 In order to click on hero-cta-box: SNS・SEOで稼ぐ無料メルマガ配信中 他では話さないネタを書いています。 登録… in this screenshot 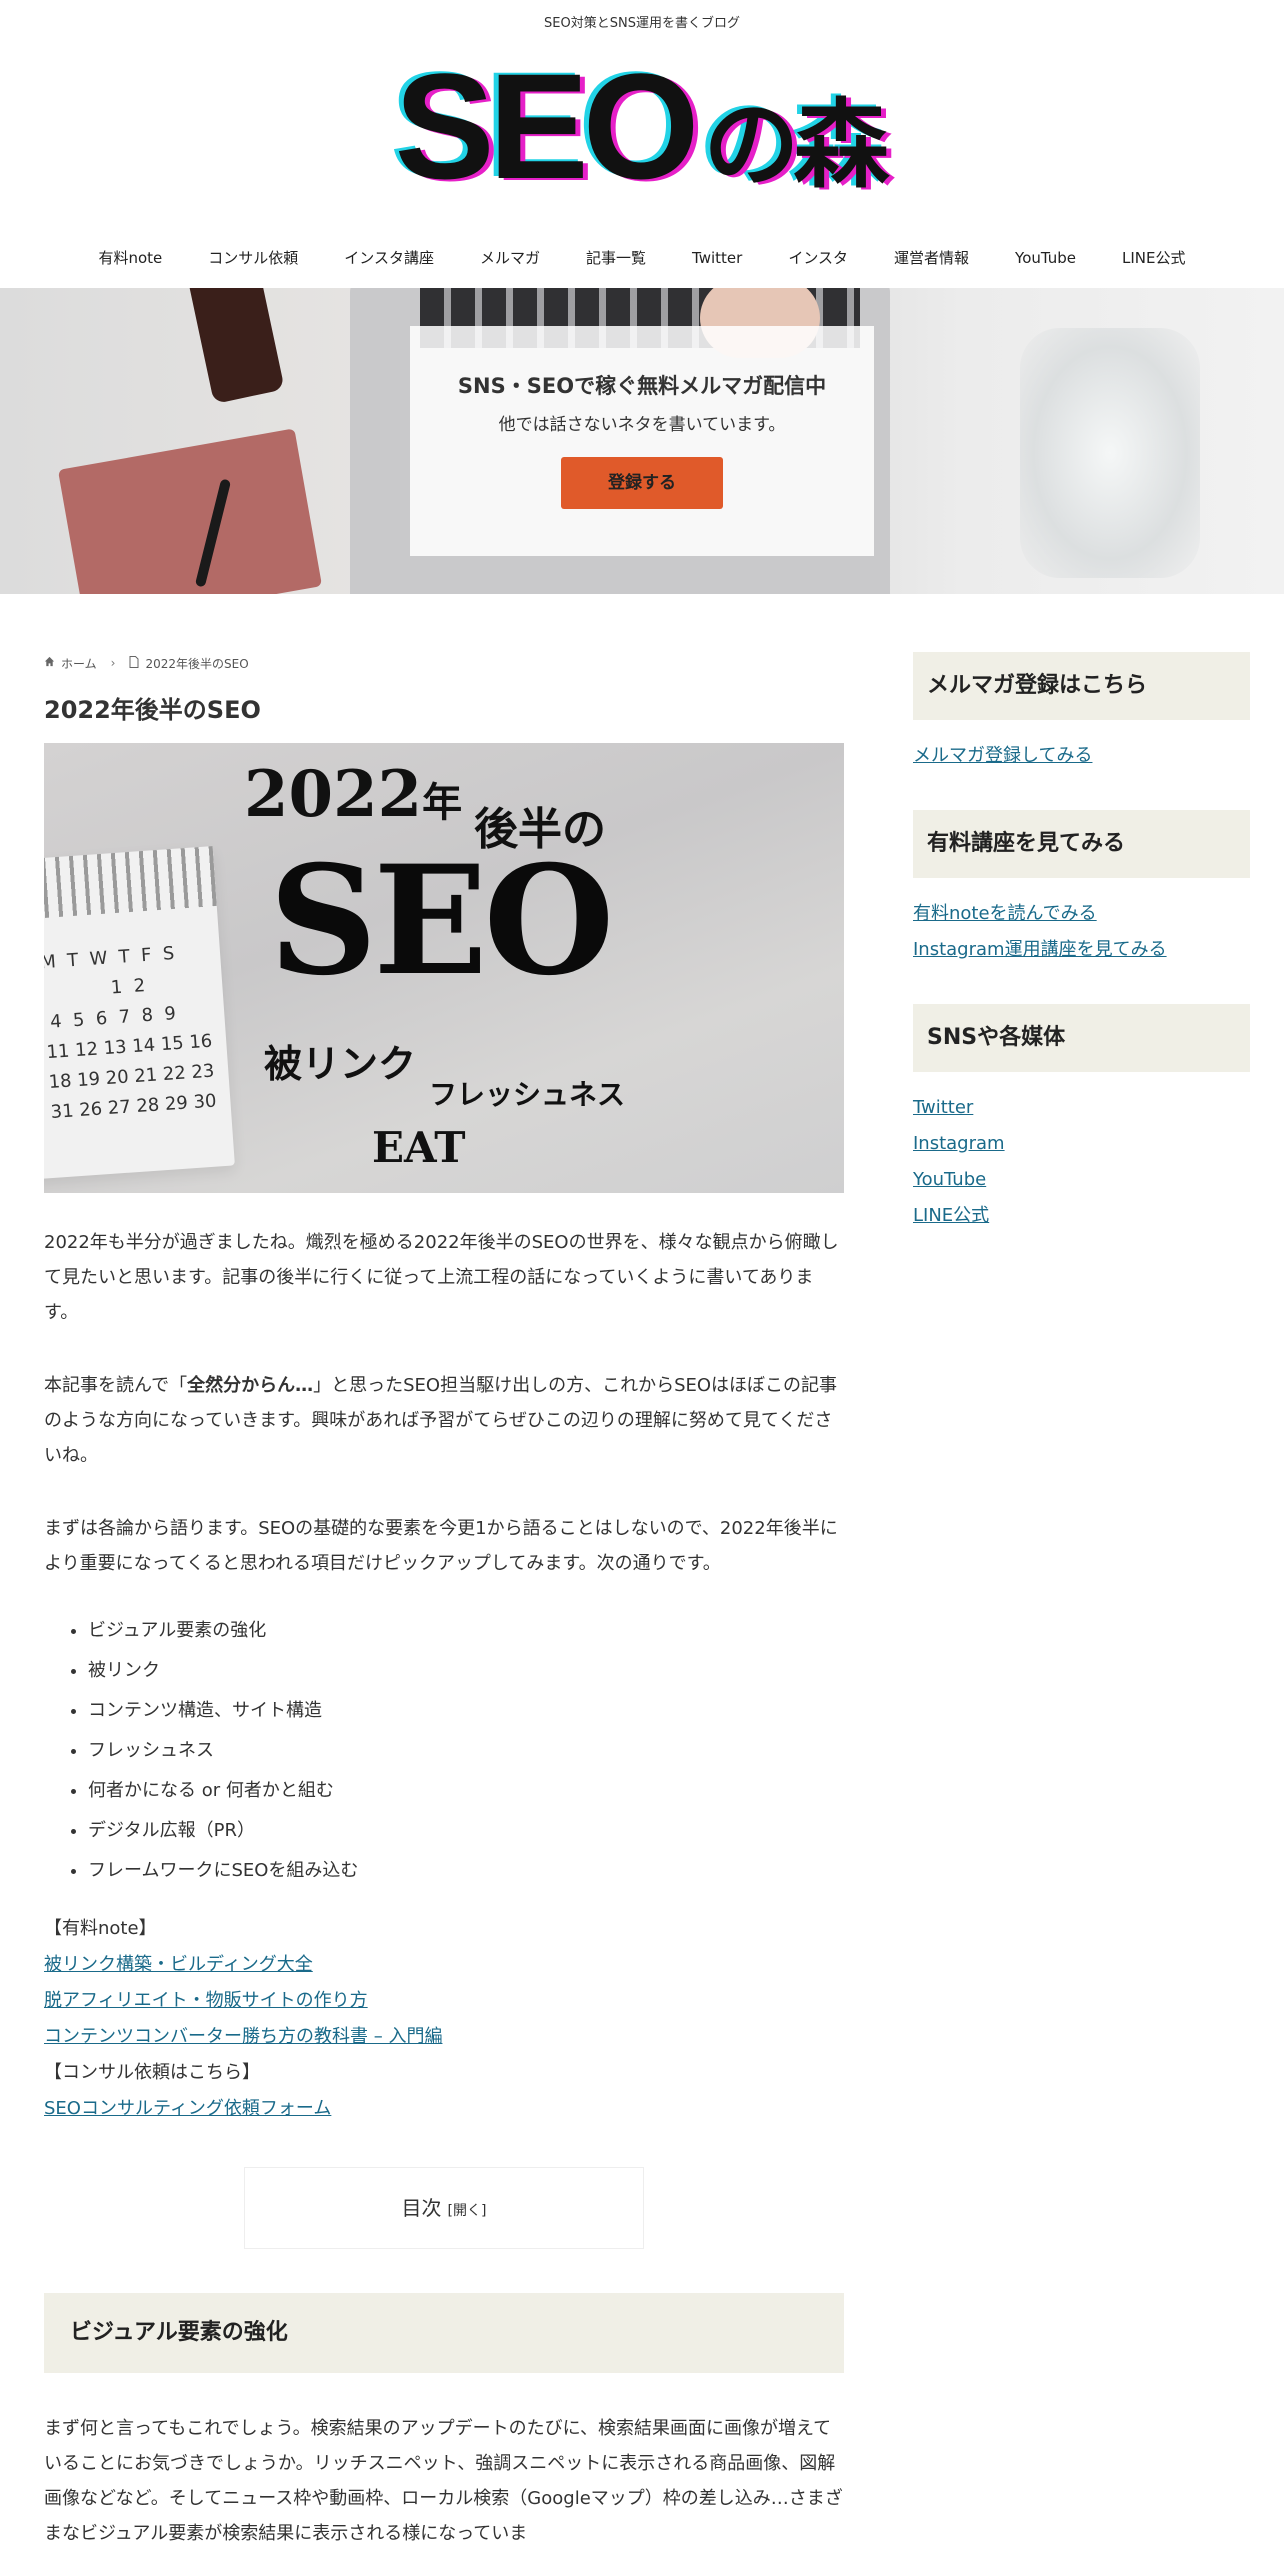, I will do `click(642, 441)`.